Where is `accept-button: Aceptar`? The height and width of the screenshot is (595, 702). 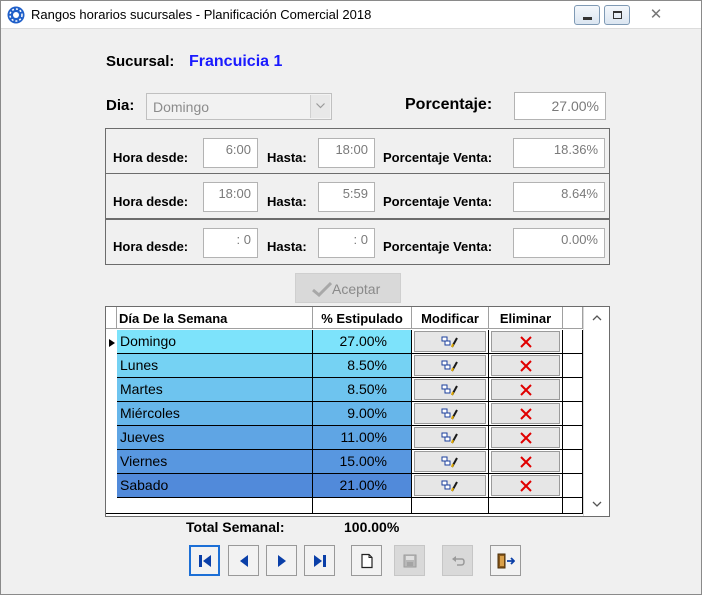 accept-button: Aceptar is located at coordinates (348, 288).